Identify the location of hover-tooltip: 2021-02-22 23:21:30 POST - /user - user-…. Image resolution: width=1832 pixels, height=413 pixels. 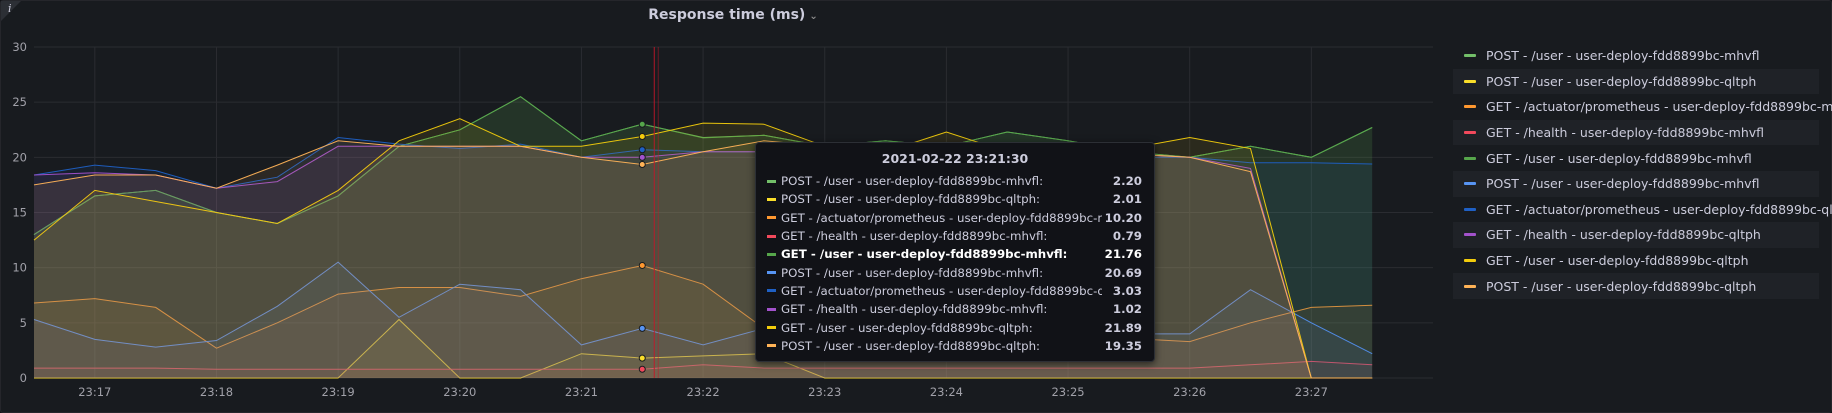
(955, 252).